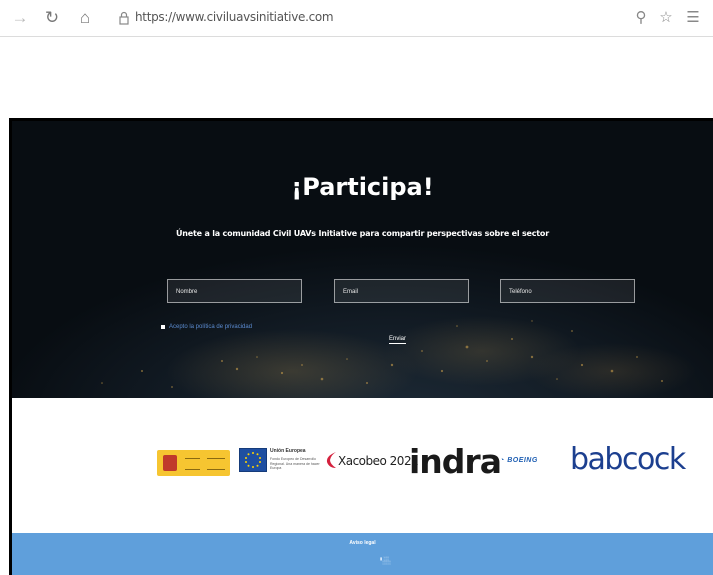 The height and width of the screenshot is (575, 713). I want to click on legal-notice-link: Aviso legal, so click(362, 543).